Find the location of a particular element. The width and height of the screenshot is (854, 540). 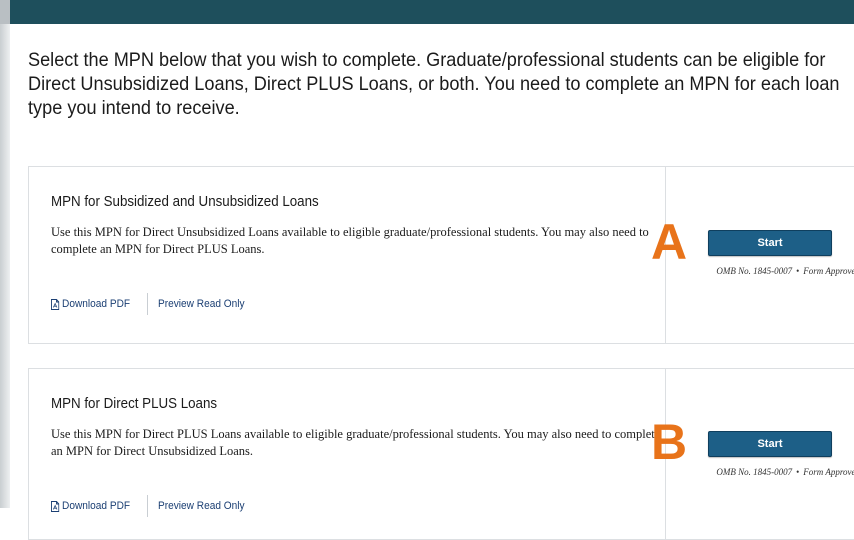

left-edge-shadow is located at coordinates (5, 266).